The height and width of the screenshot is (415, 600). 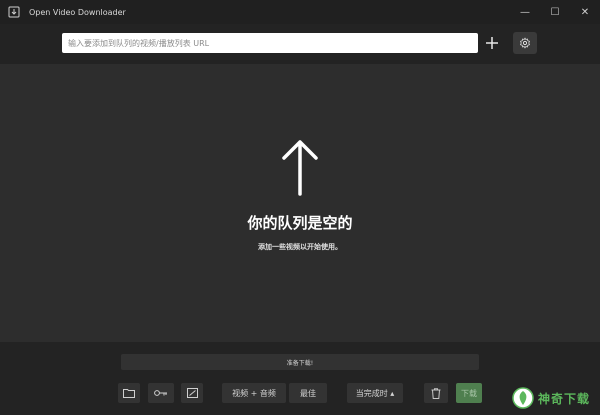 I want to click on format-select: 视频 + 音频, so click(x=254, y=393).